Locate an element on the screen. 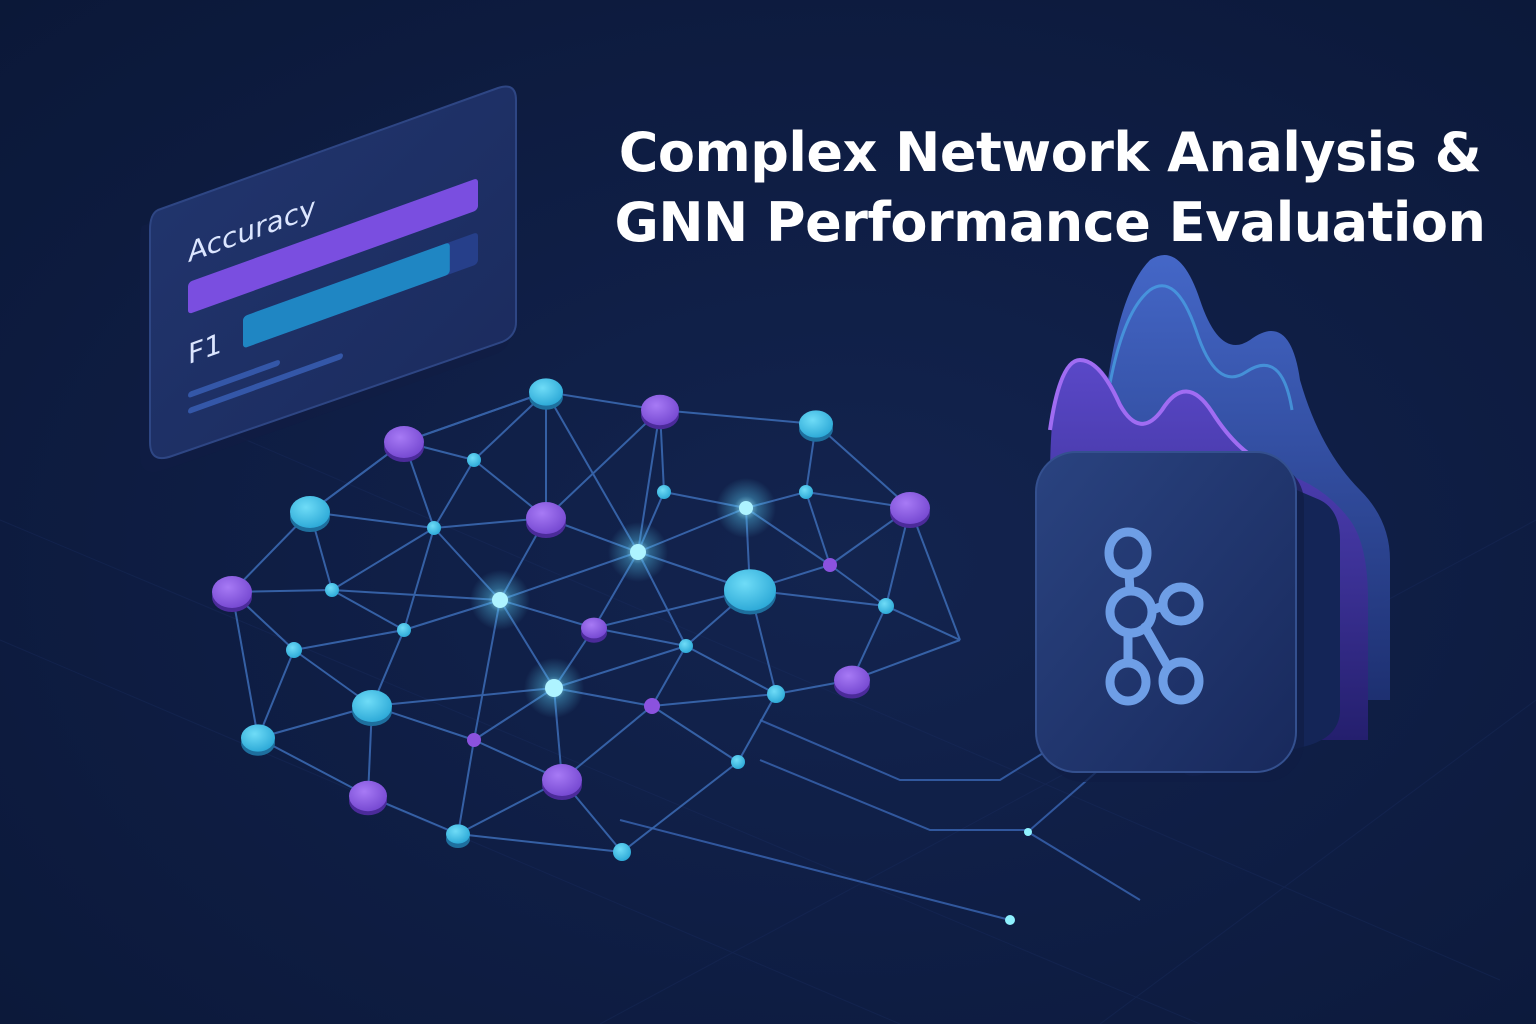  title-line-2: GNN Performance Evaluation is located at coordinates (1050, 223).